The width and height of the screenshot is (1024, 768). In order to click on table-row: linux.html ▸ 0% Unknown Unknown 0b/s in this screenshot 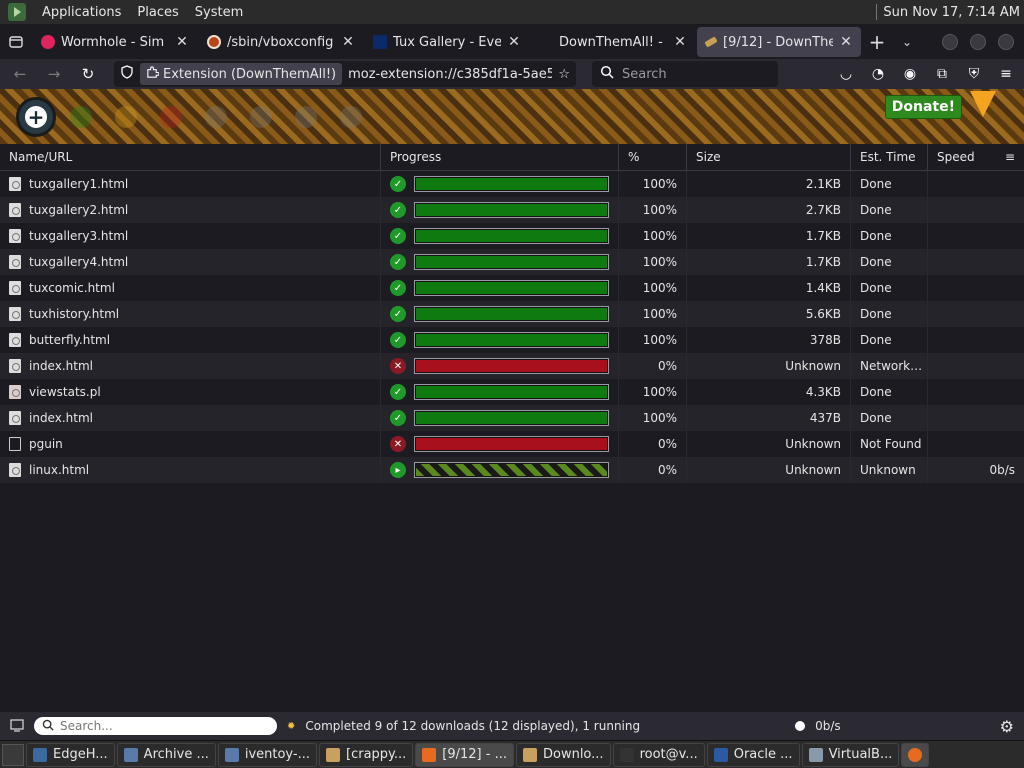, I will do `click(512, 470)`.